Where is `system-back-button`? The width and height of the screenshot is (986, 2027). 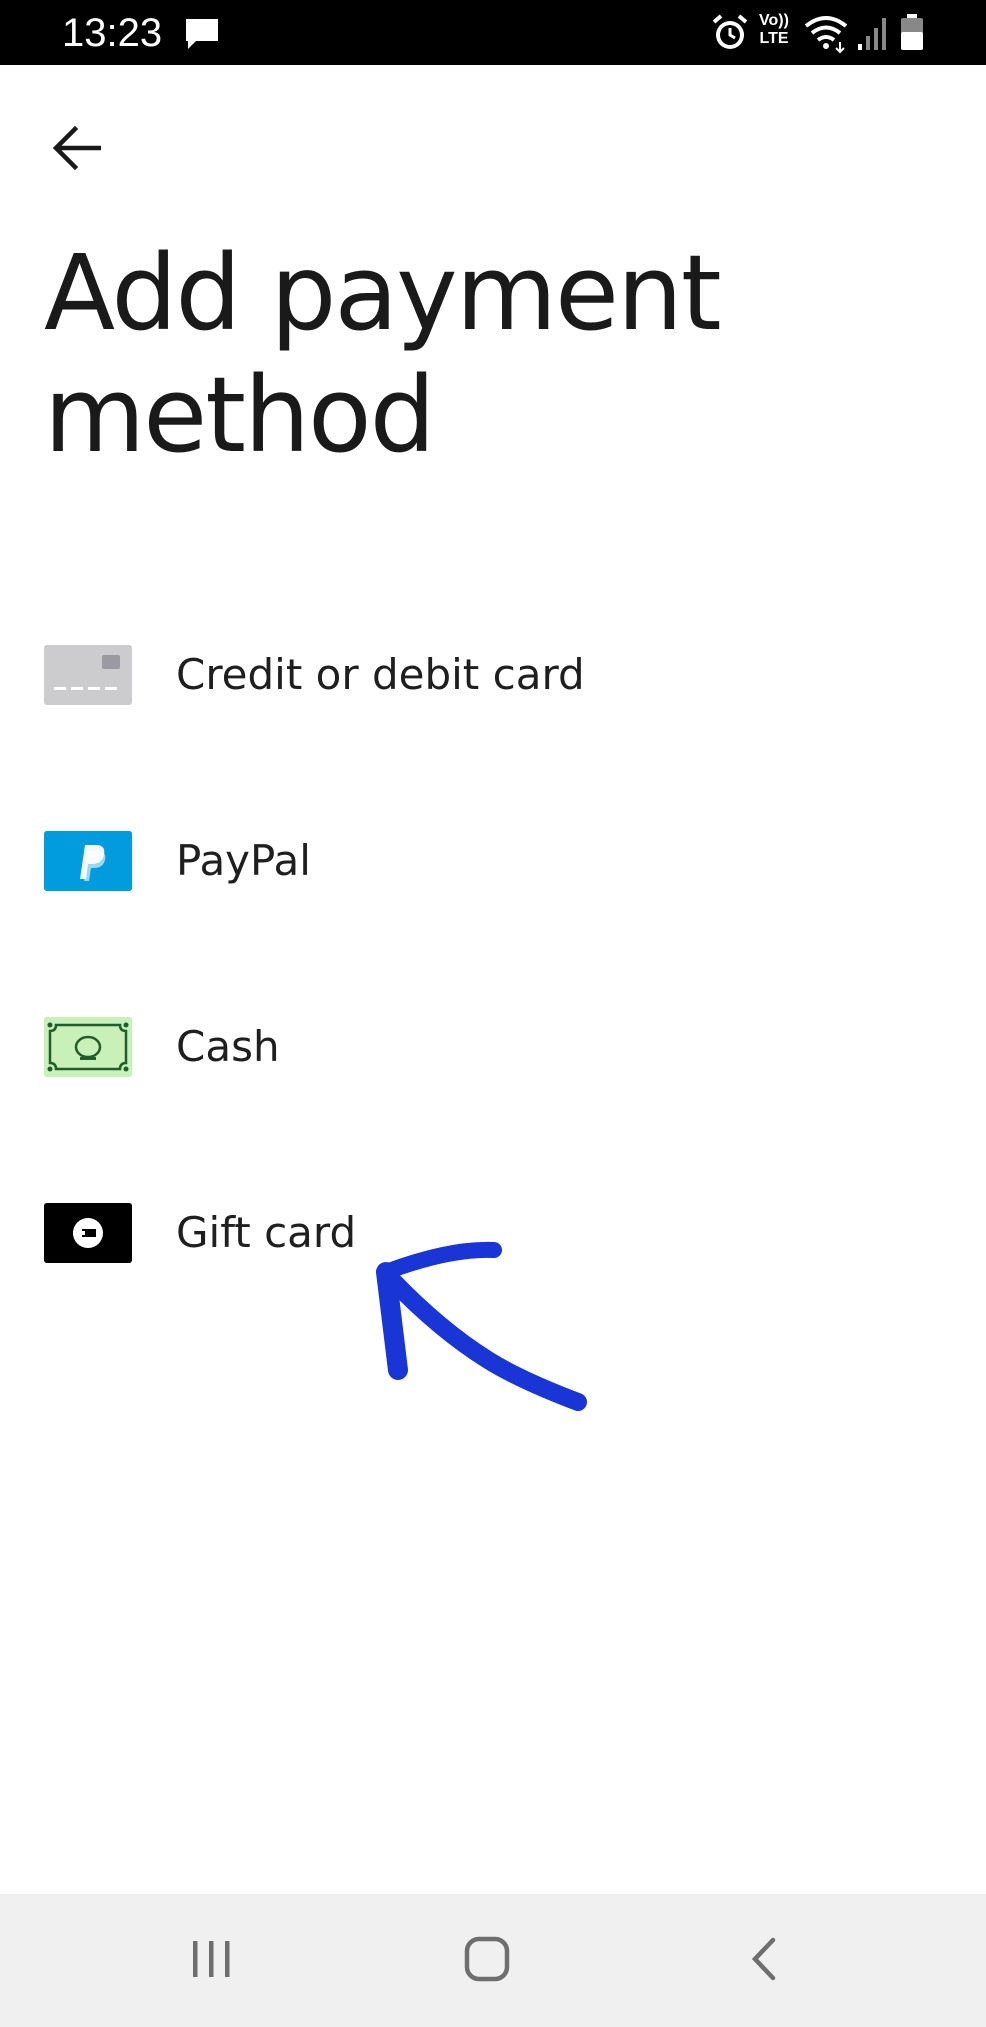 system-back-button is located at coordinates (764, 1959).